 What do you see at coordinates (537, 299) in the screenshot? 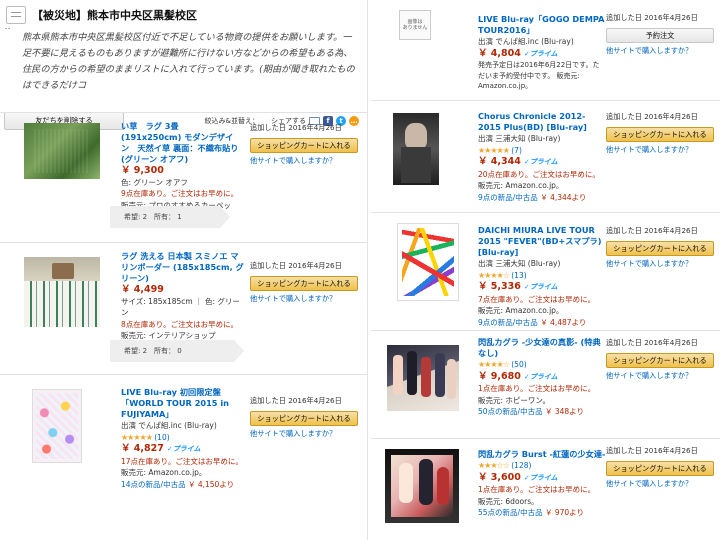
I see `stock-status: 7点在庫あり。ご注文はお早めに。` at bounding box center [537, 299].